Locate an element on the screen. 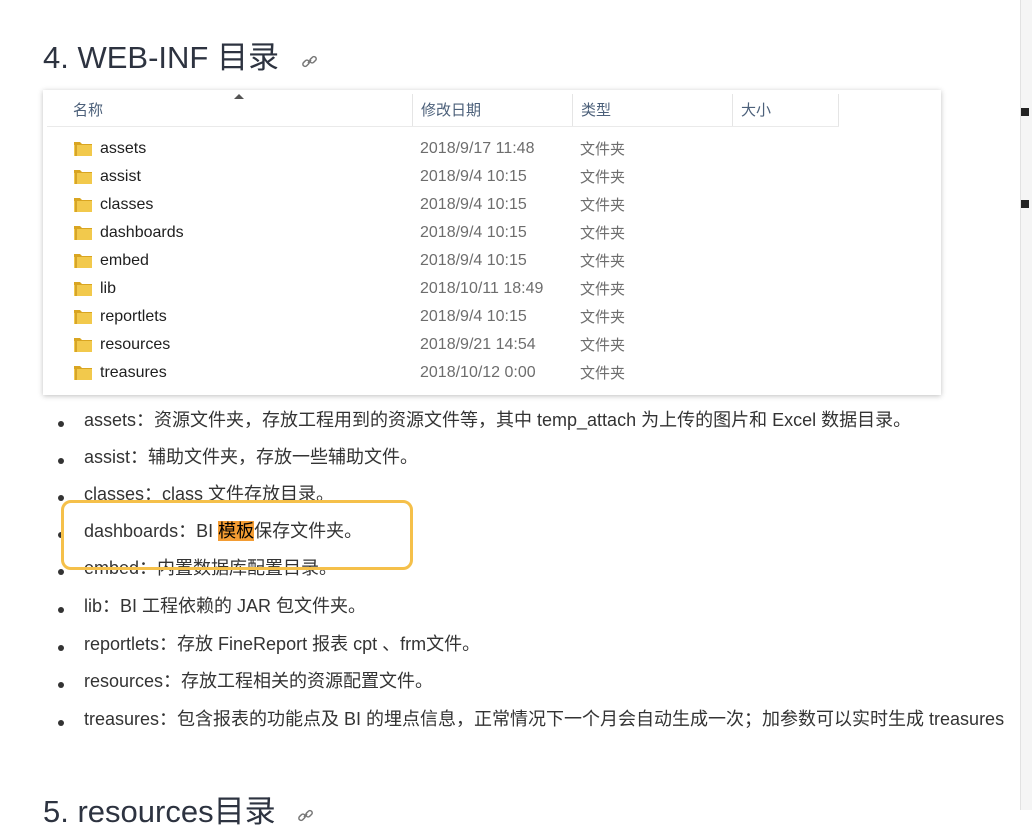  list-item: resources：存放工程相关的资源配置文件。 is located at coordinates (258, 681).